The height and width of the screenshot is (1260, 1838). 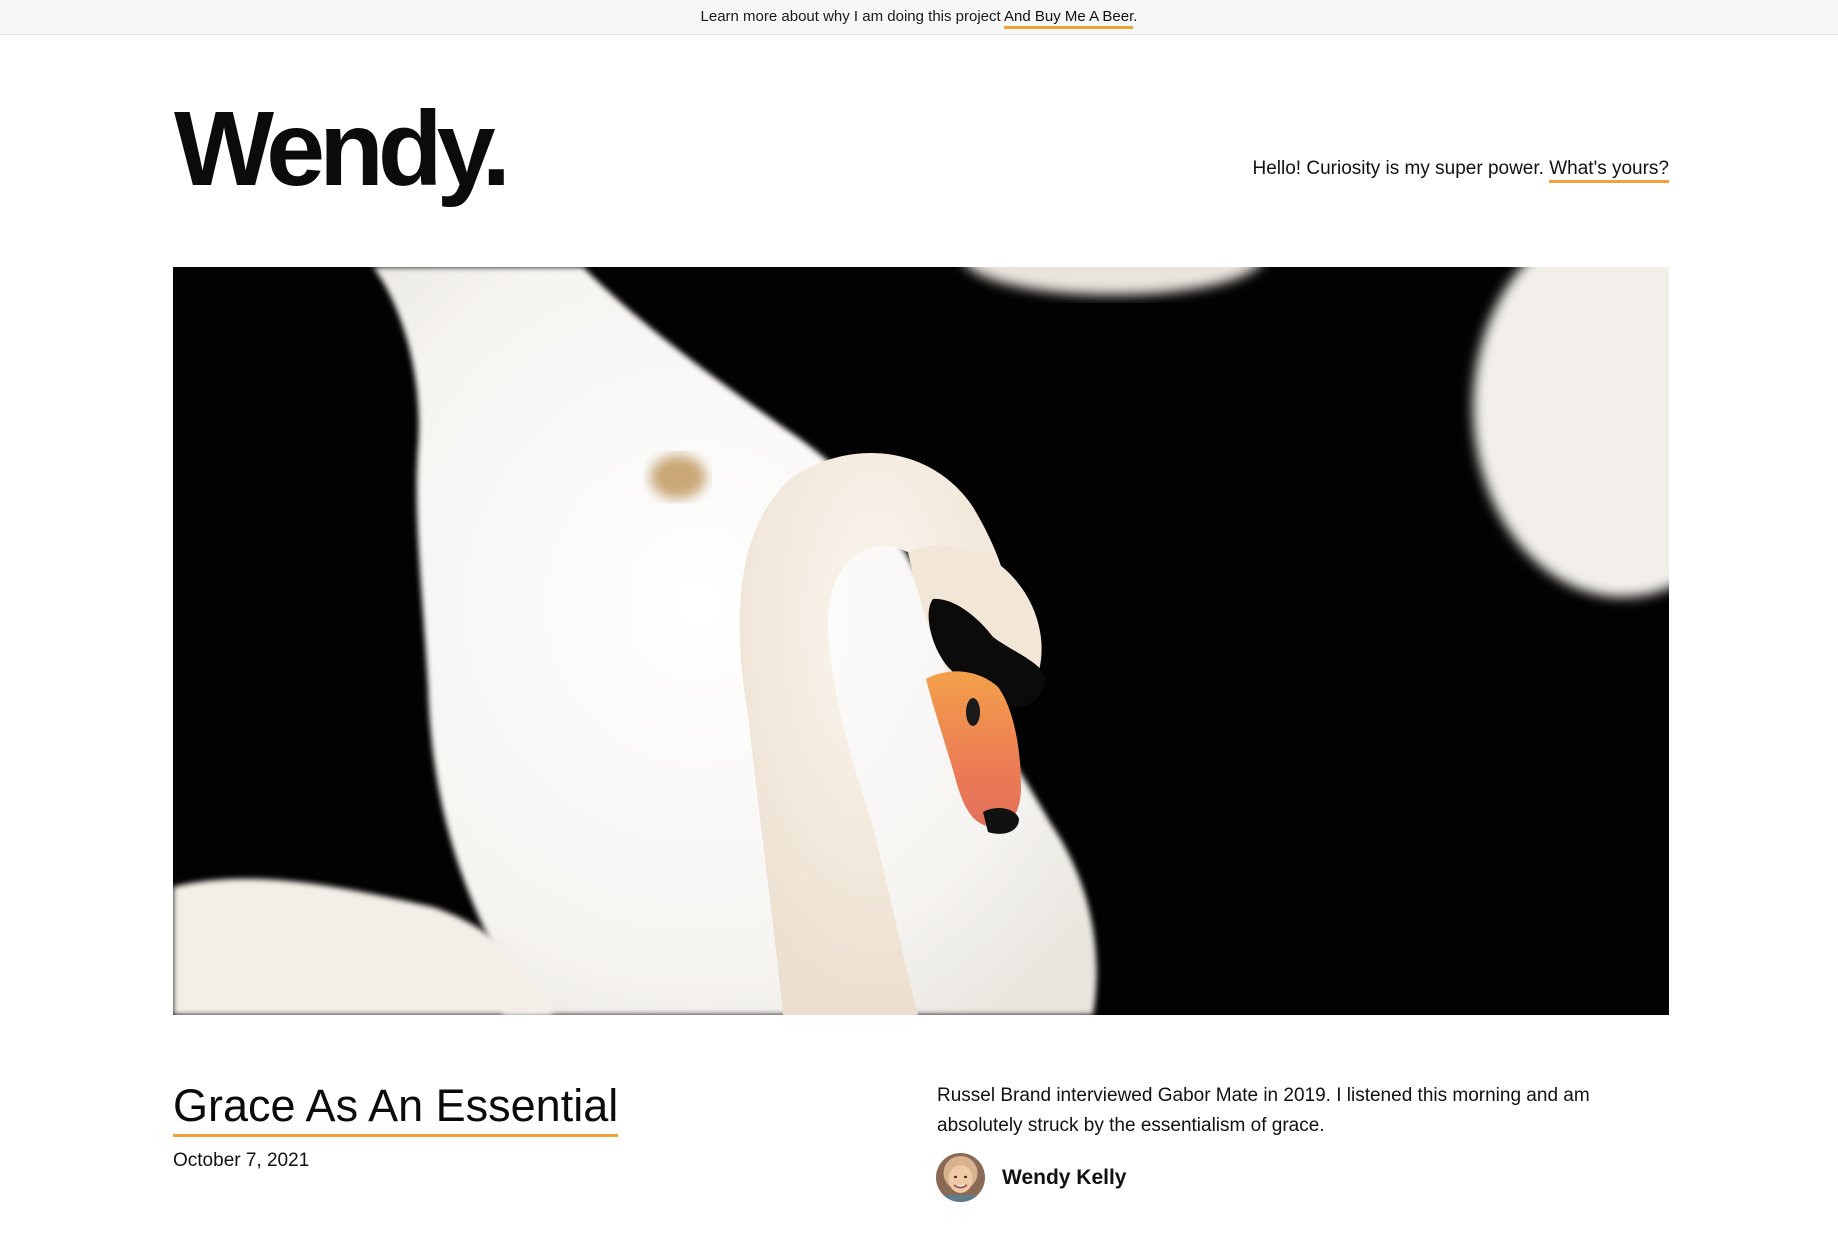 I want to click on post-author: Wendy Kelly, so click(x=1031, y=1177).